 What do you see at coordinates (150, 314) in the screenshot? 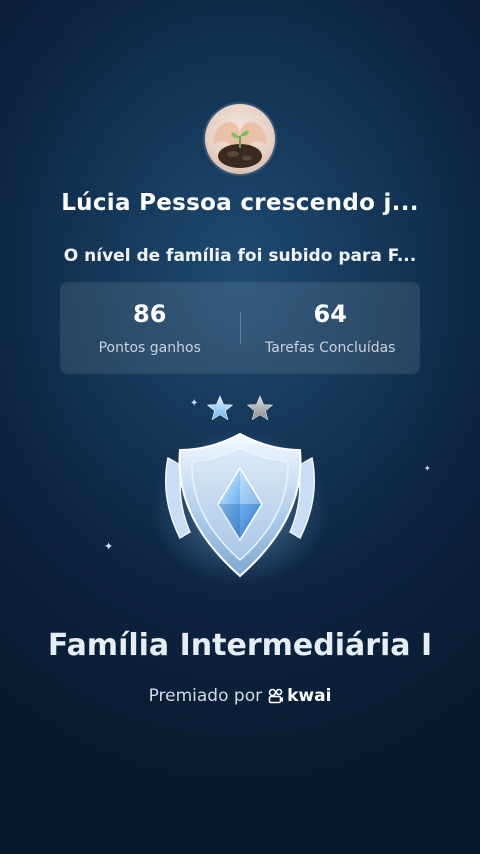
I see `stat-points-value: 86` at bounding box center [150, 314].